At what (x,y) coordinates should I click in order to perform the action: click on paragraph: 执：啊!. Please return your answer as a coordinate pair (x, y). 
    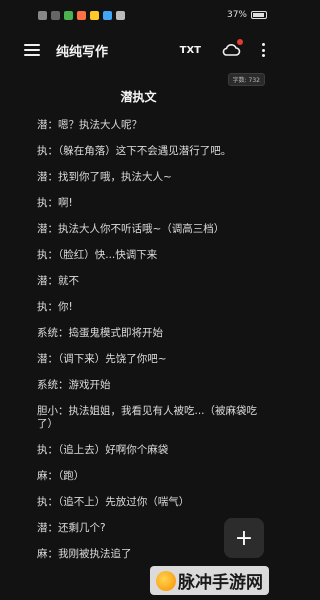
    Looking at the image, I should click on (55, 203).